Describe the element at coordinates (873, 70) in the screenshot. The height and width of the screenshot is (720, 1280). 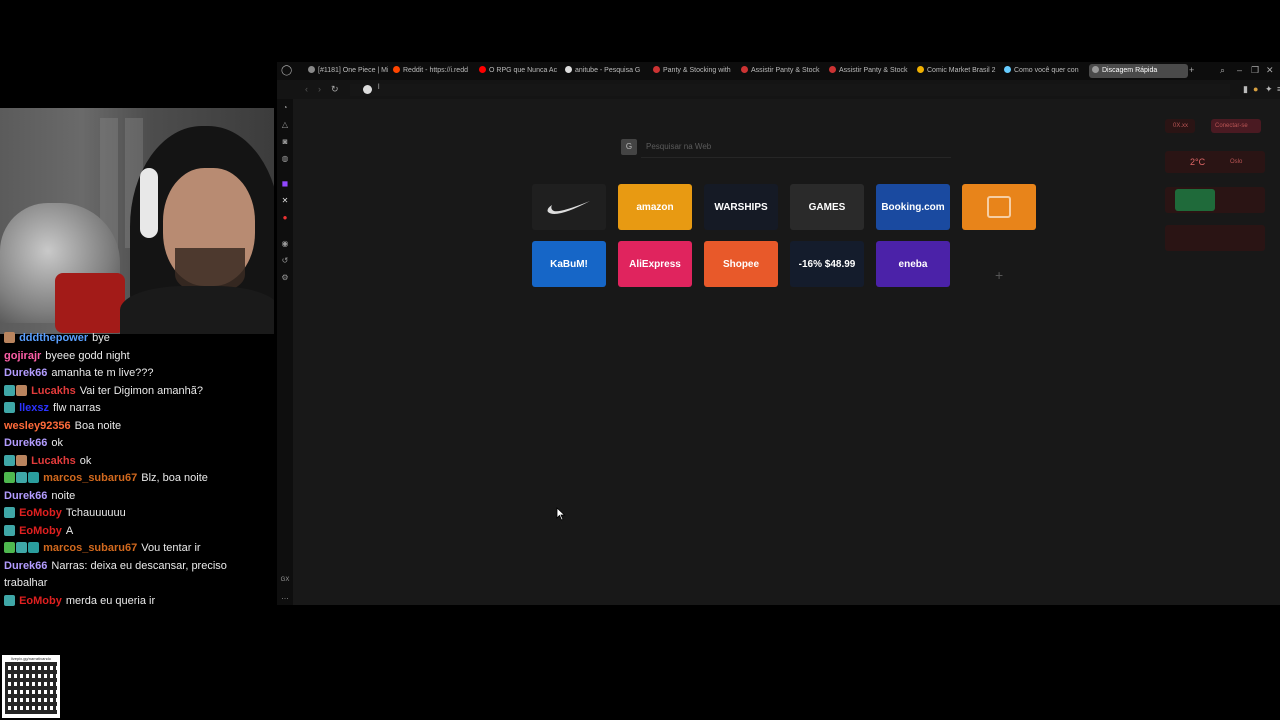
I see `tab-label: Assistir Panty & Stock` at that location.